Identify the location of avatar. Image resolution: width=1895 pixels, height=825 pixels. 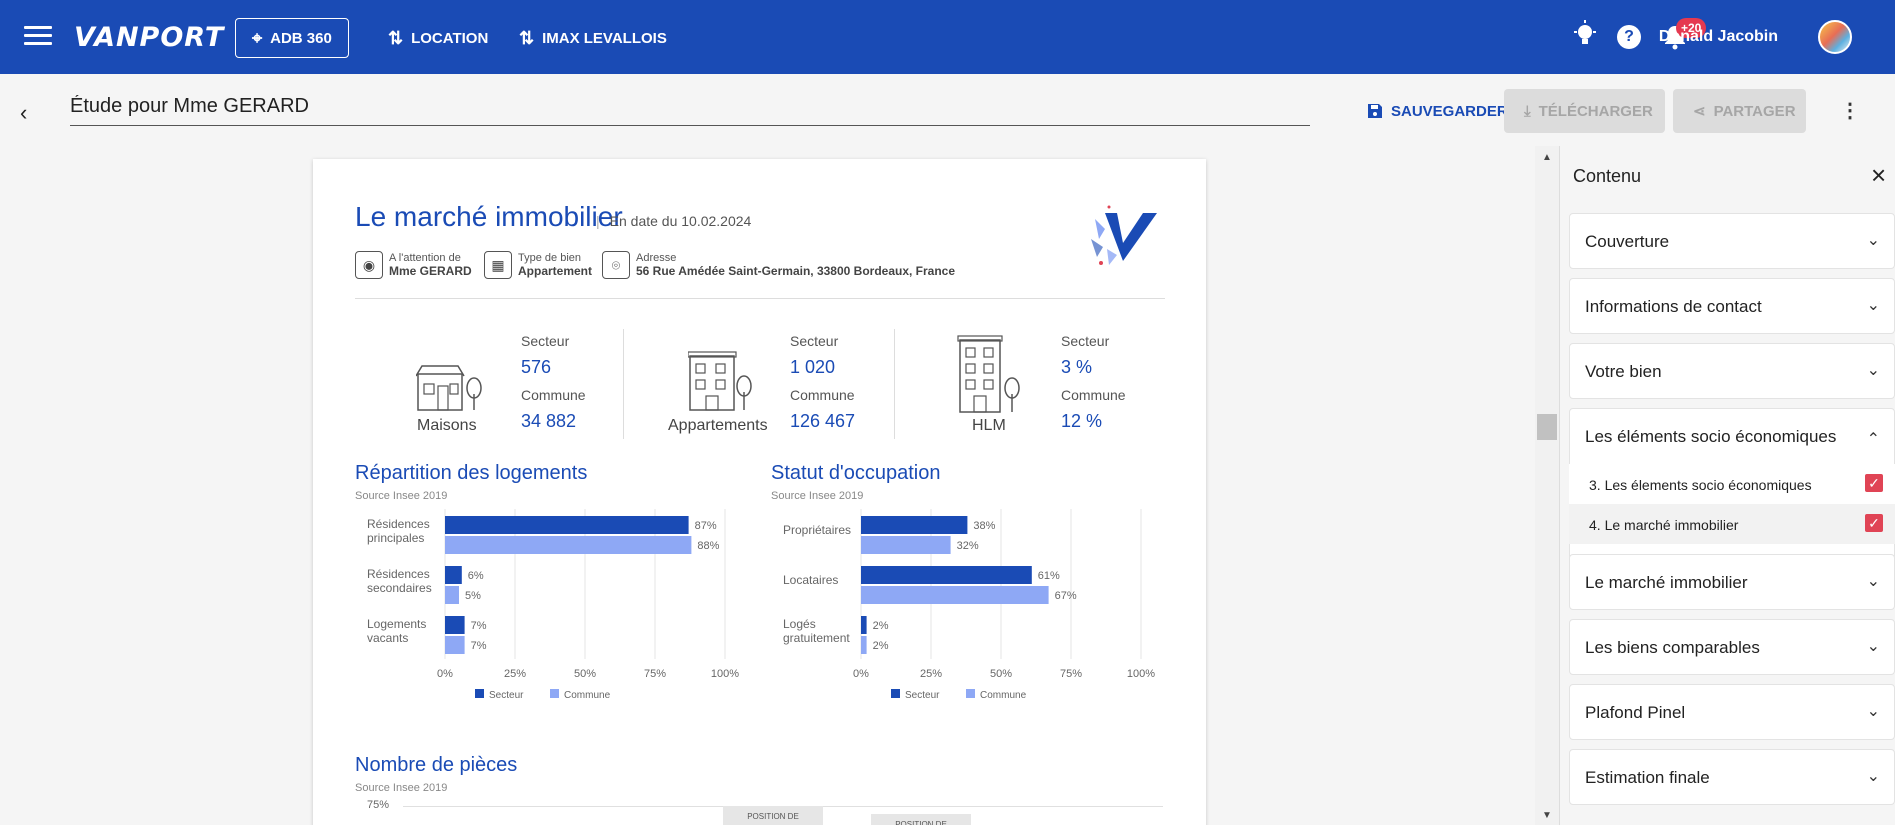
(1835, 37).